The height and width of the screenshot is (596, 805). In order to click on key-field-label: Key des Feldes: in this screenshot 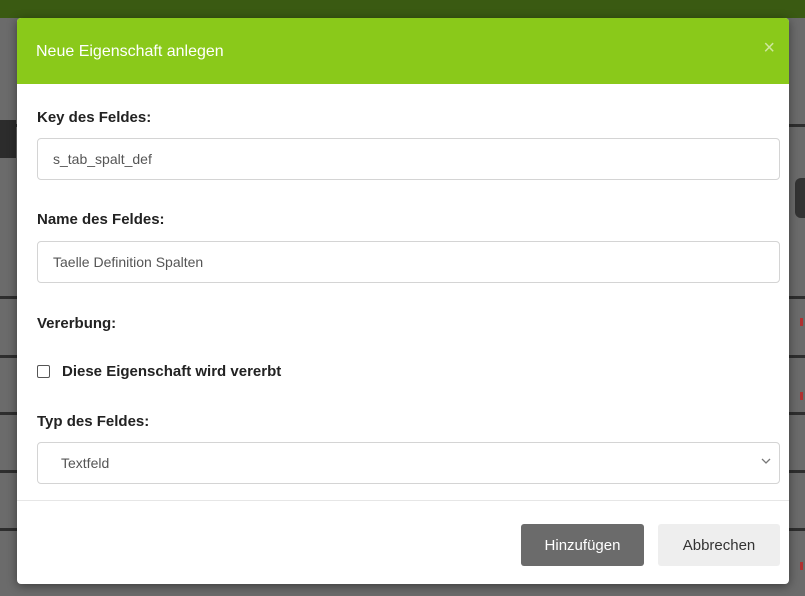, I will do `click(94, 117)`.